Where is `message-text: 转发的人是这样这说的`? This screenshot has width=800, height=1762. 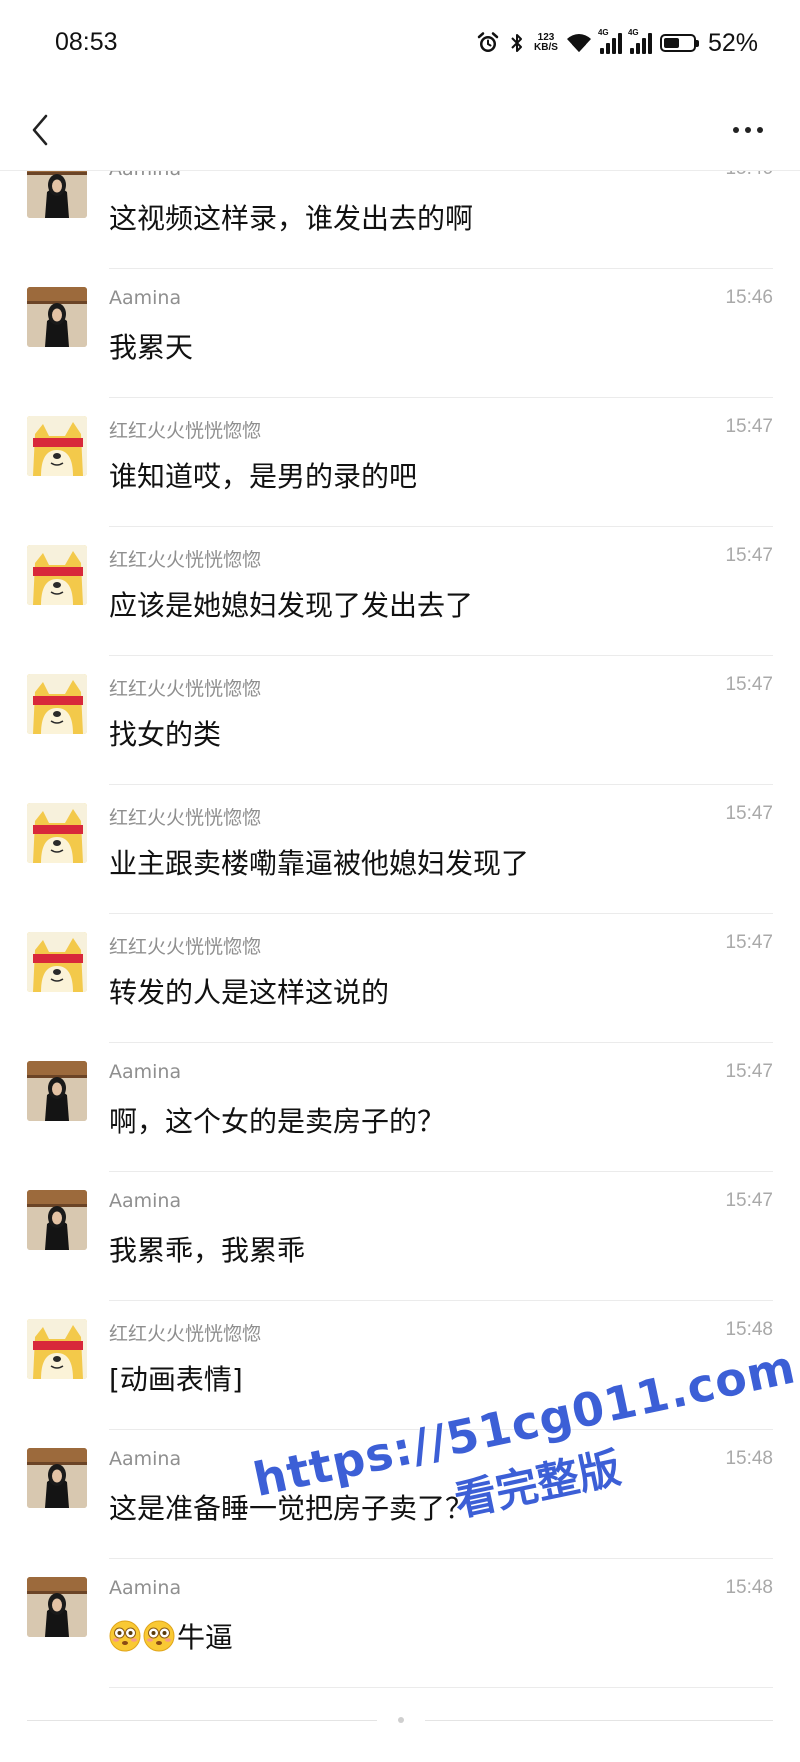
message-text: 转发的人是这样这说的 is located at coordinates (249, 991).